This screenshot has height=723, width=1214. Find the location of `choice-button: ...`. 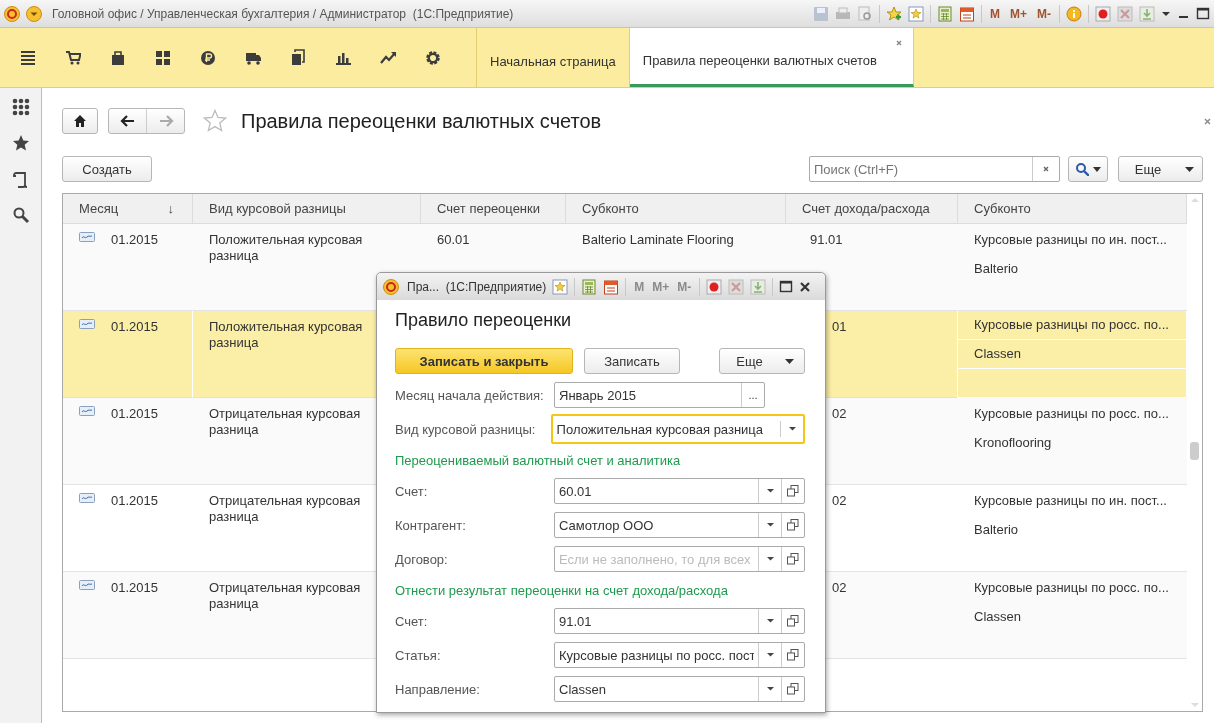

choice-button: ... is located at coordinates (752, 395).